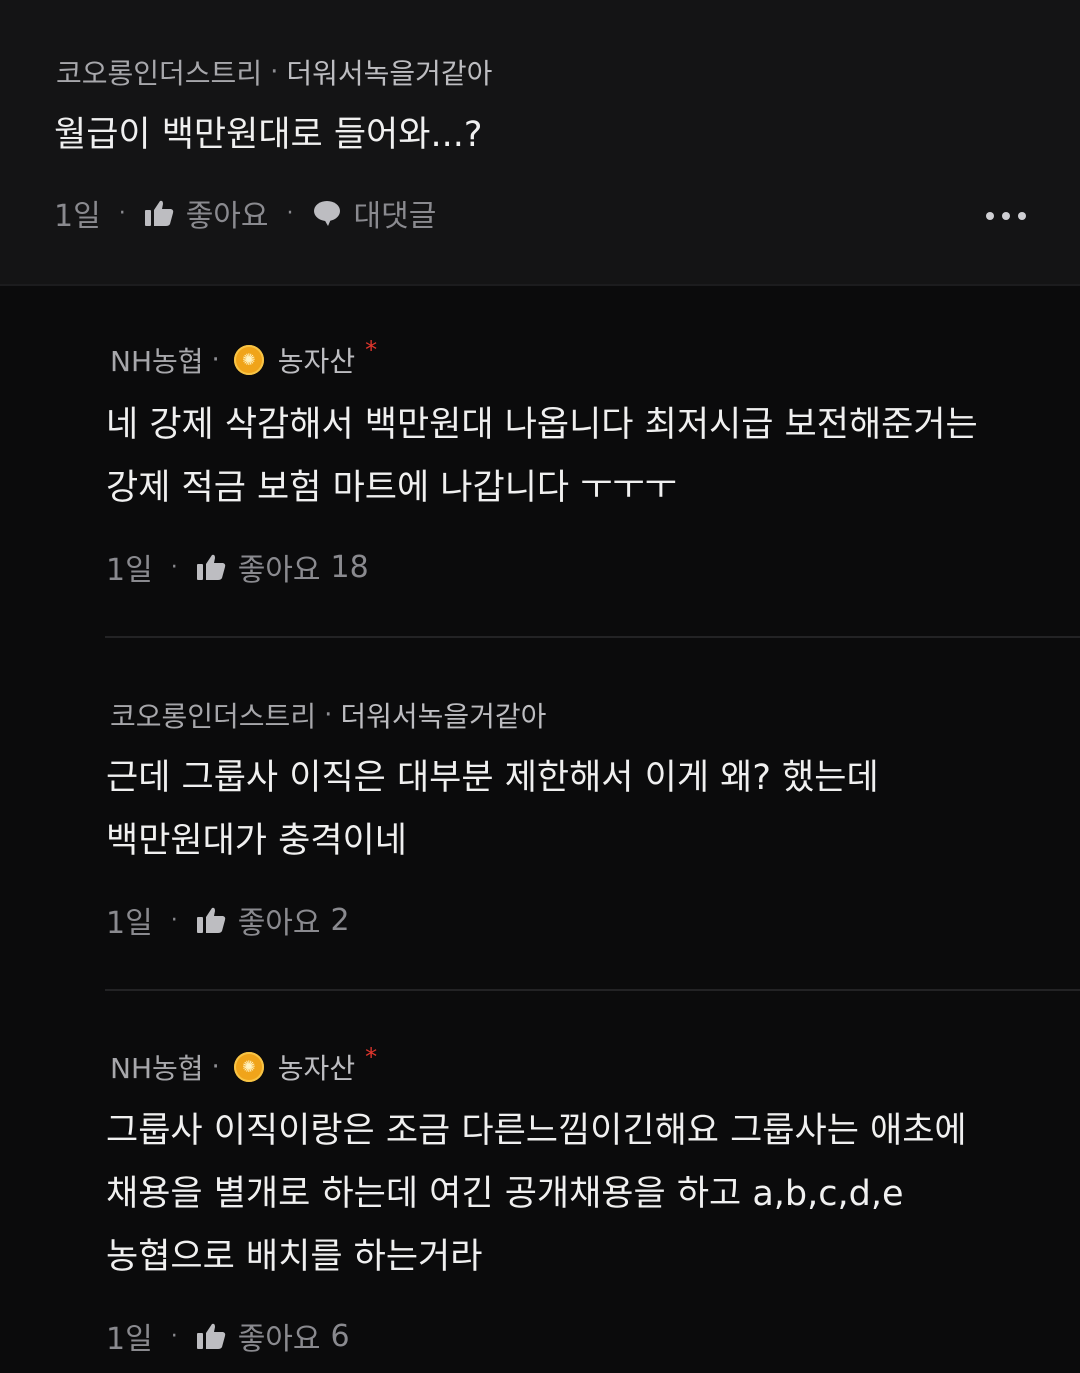 This screenshot has width=1080, height=1373. What do you see at coordinates (540, 285) in the screenshot?
I see `section-separator` at bounding box center [540, 285].